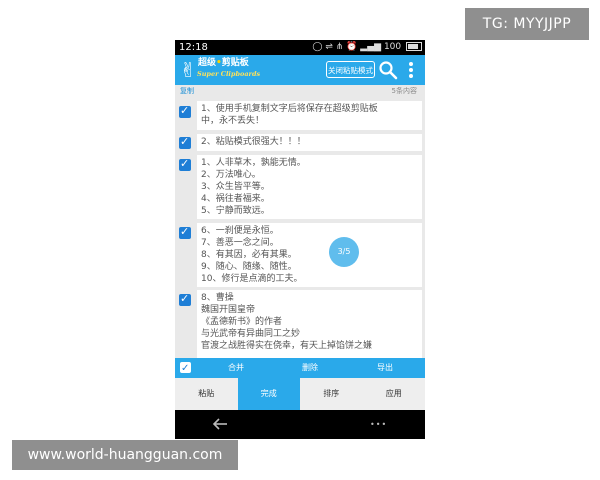 This screenshot has width=600, height=480. What do you see at coordinates (231, 175) in the screenshot?
I see `clip-line: 2、万法唯心。` at bounding box center [231, 175].